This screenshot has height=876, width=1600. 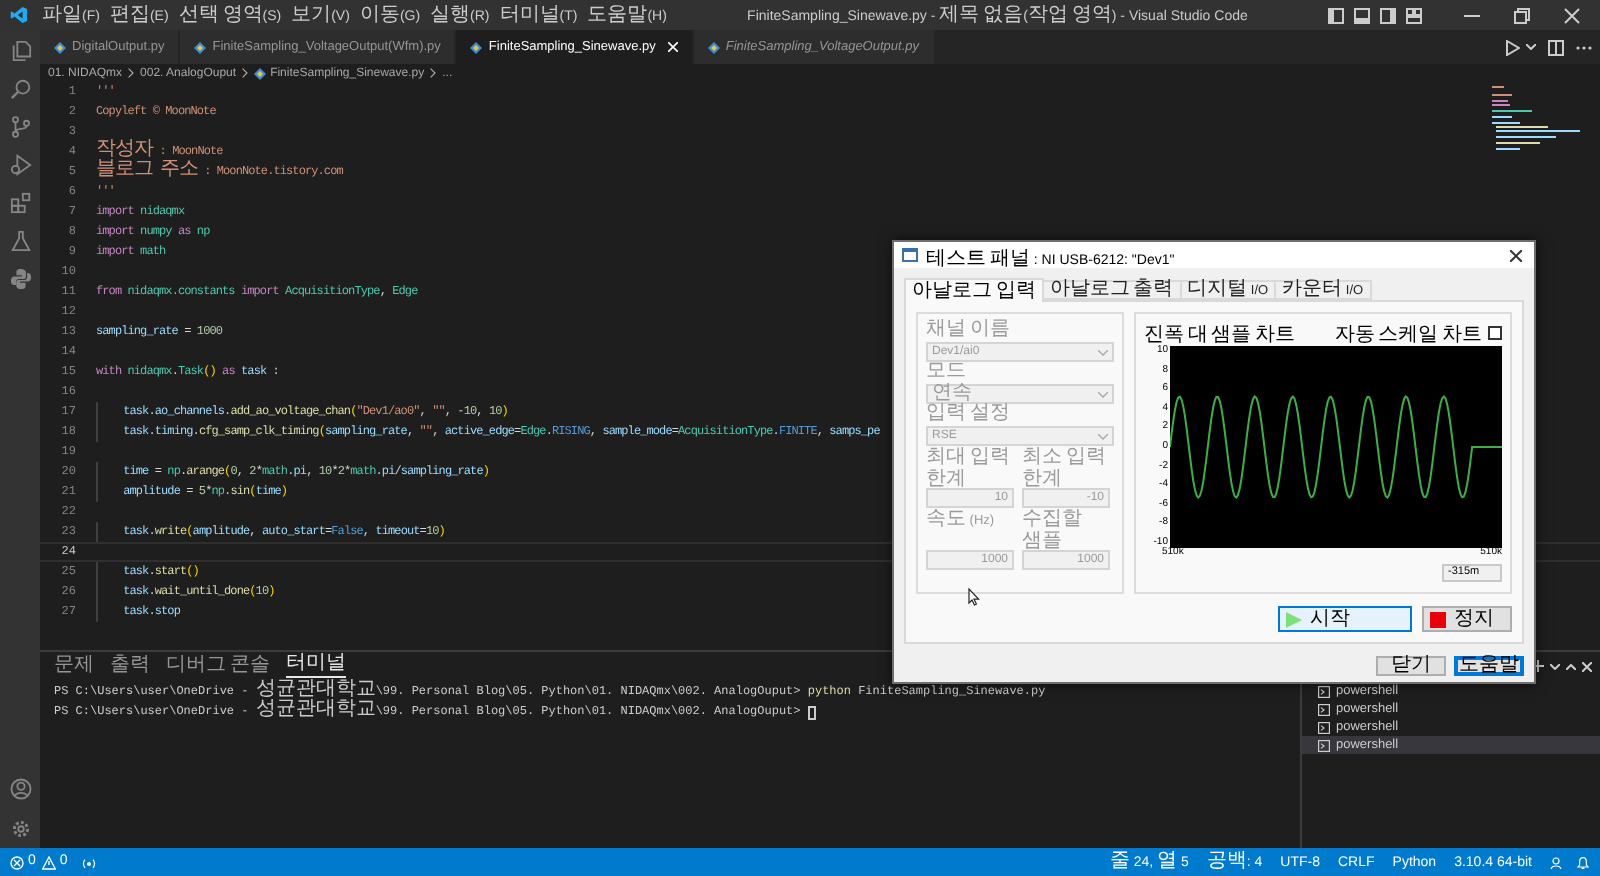 I want to click on close-icon, so click(x=1516, y=255).